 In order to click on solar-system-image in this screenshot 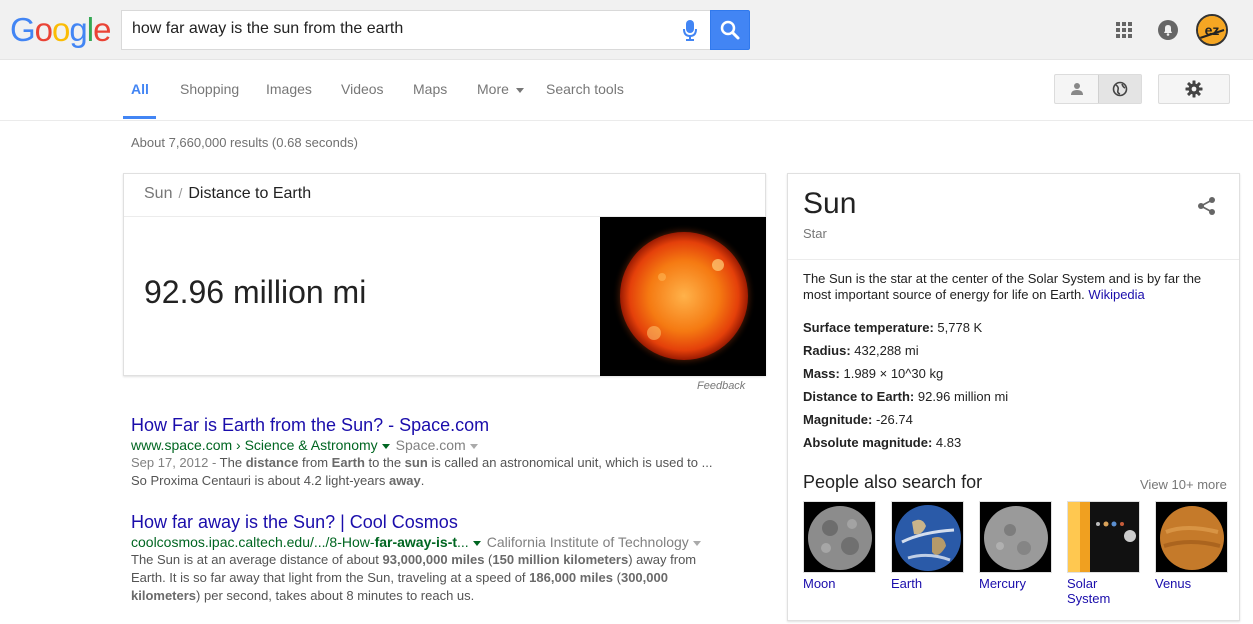, I will do `click(1103, 537)`.